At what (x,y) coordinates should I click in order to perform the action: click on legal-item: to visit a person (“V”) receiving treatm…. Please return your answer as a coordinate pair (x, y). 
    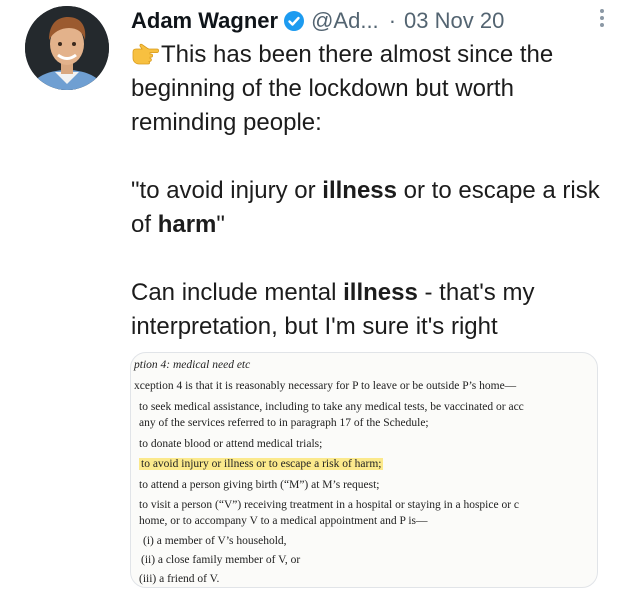
    Looking at the image, I should click on (329, 505).